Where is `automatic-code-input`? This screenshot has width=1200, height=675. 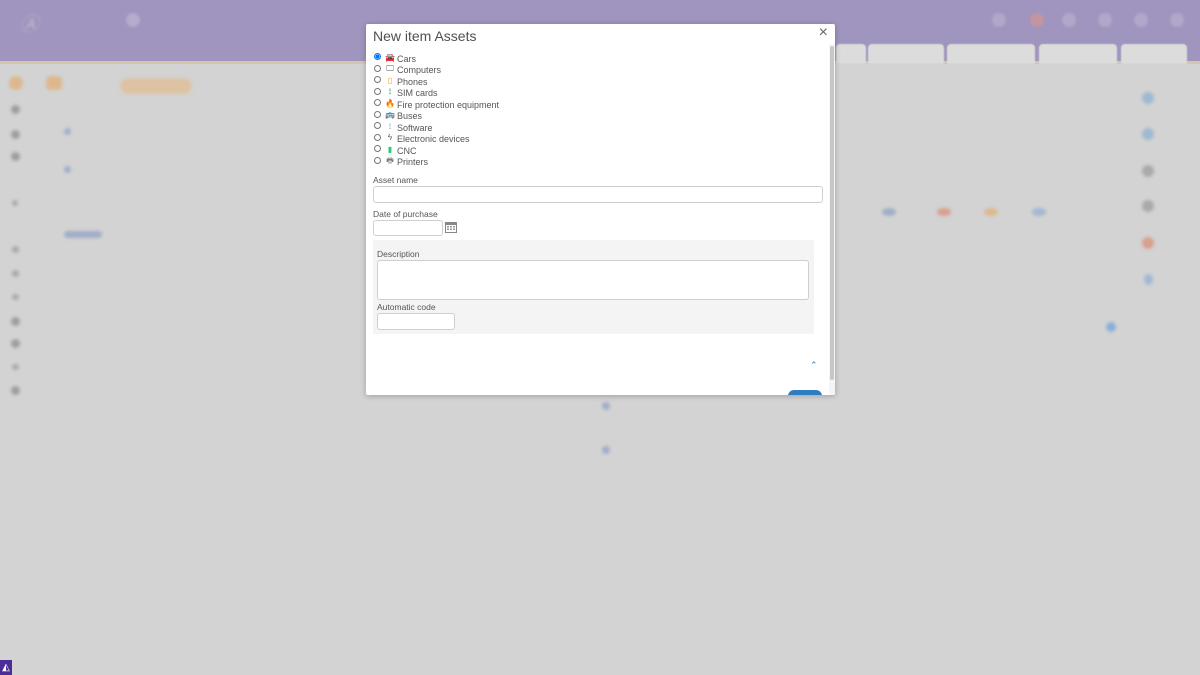
automatic-code-input is located at coordinates (416, 321).